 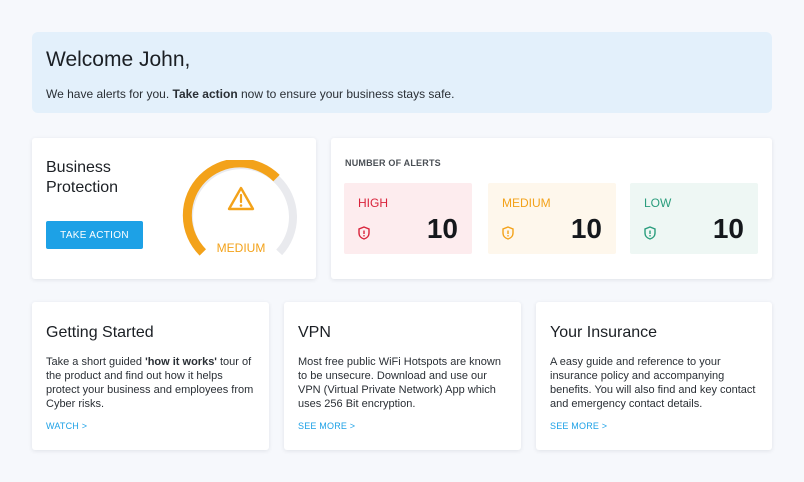 I want to click on welcome-title: Welcome John,, so click(x=118, y=59).